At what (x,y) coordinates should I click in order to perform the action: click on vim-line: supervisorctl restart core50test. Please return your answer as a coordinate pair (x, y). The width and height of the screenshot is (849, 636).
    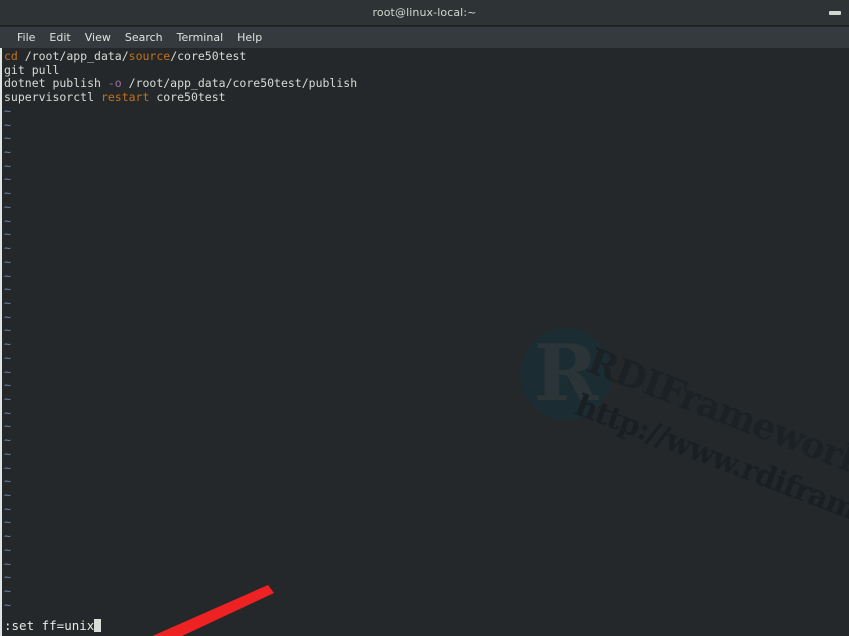
    Looking at the image, I should click on (115, 97).